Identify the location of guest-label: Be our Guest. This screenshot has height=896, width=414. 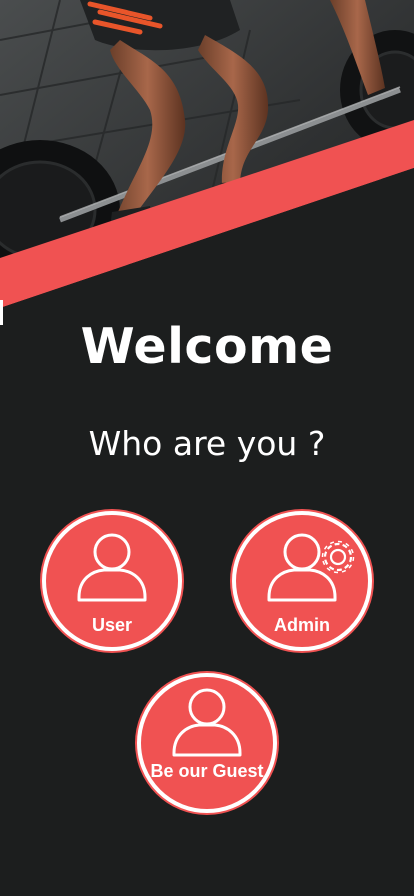
(207, 771).